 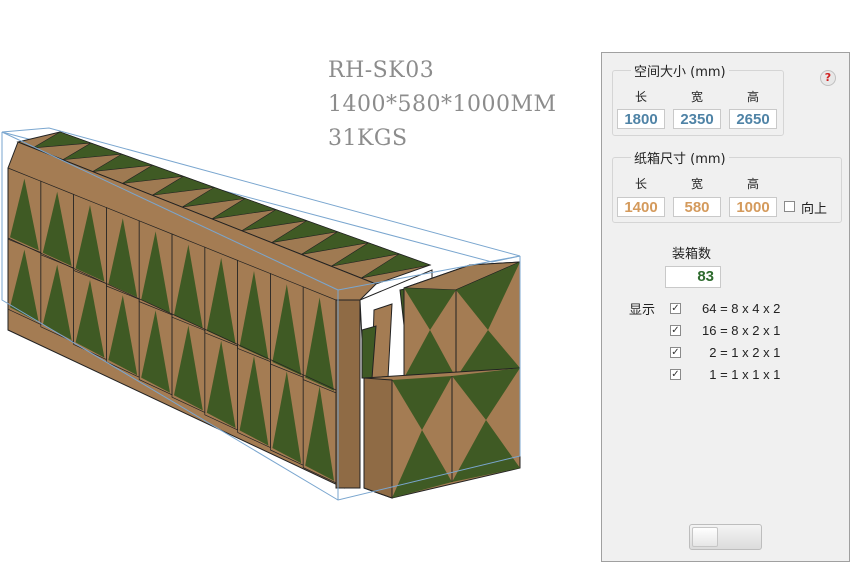 What do you see at coordinates (693, 277) in the screenshot?
I see `carton-count-value: 83` at bounding box center [693, 277].